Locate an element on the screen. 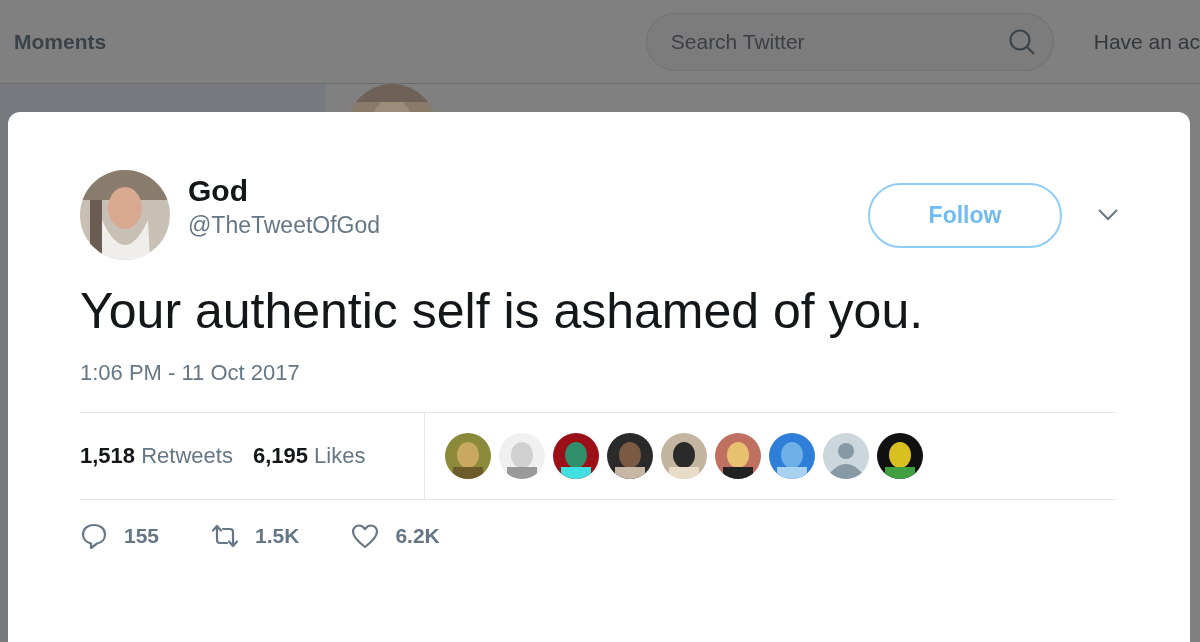  author-name: God is located at coordinates (284, 190).